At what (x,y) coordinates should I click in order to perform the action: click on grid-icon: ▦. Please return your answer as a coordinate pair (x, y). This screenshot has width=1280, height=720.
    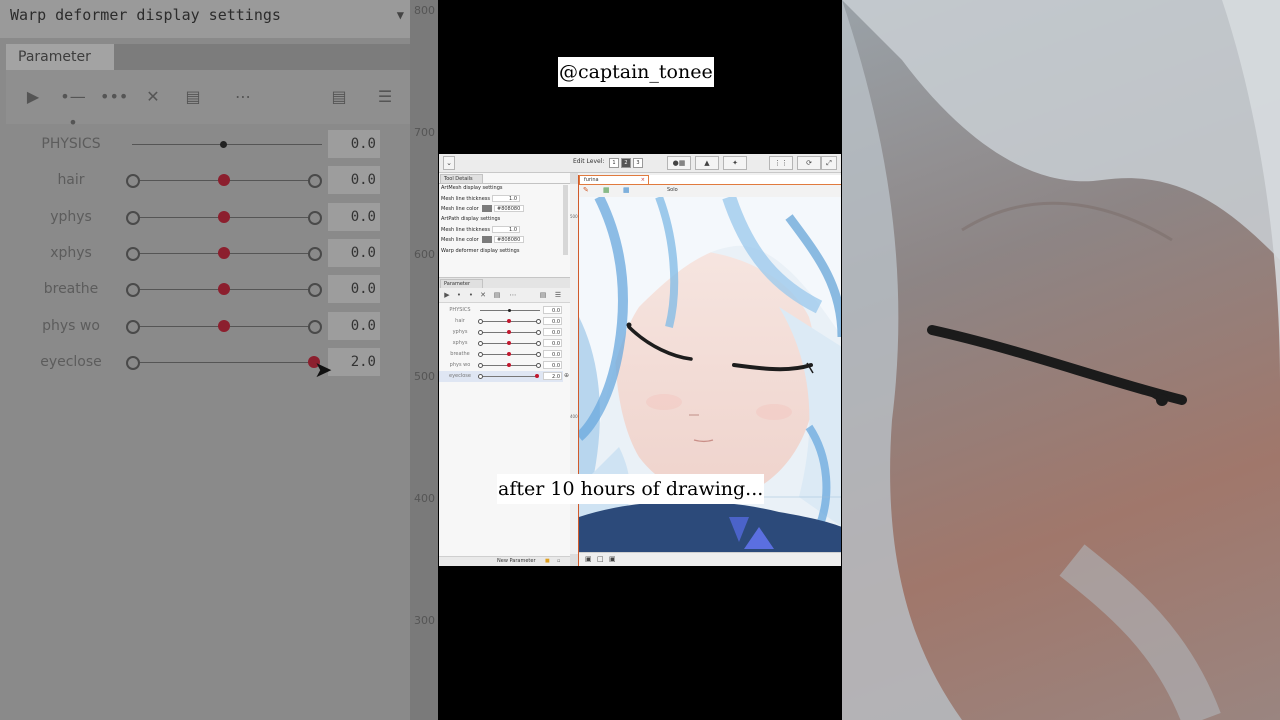
    Looking at the image, I should click on (626, 190).